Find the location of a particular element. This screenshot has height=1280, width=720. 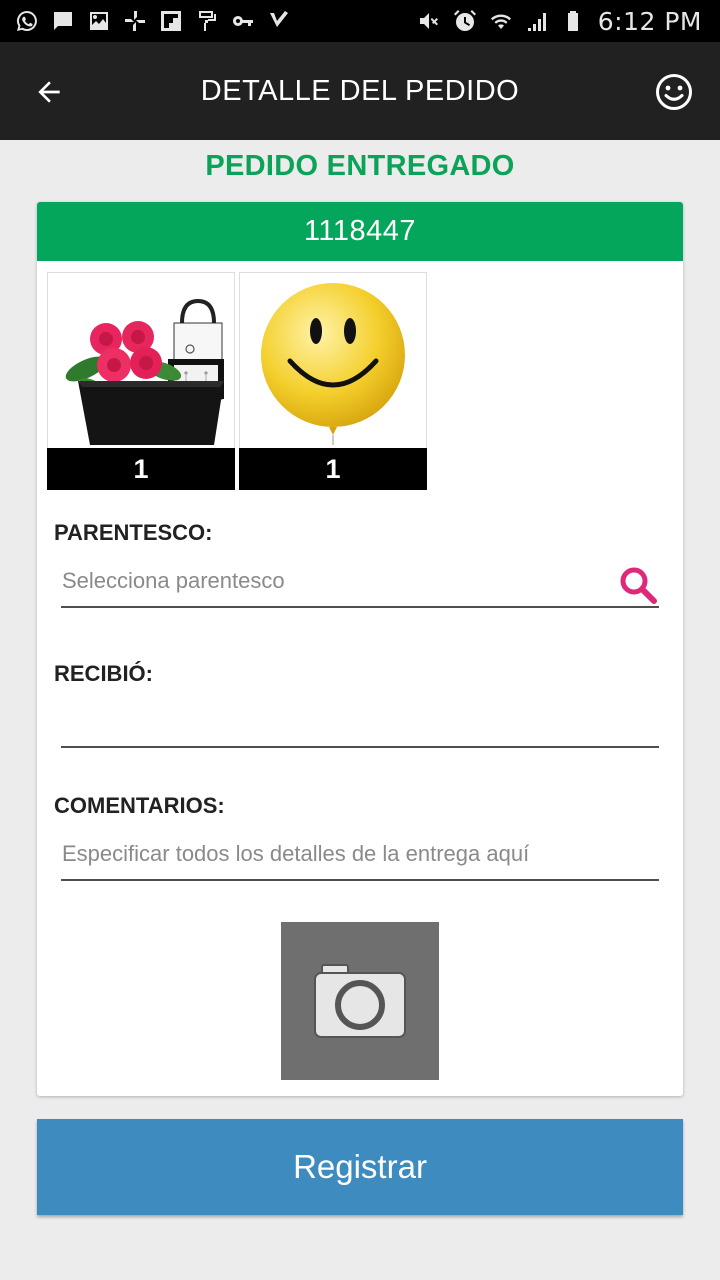

search-icon is located at coordinates (638, 585).